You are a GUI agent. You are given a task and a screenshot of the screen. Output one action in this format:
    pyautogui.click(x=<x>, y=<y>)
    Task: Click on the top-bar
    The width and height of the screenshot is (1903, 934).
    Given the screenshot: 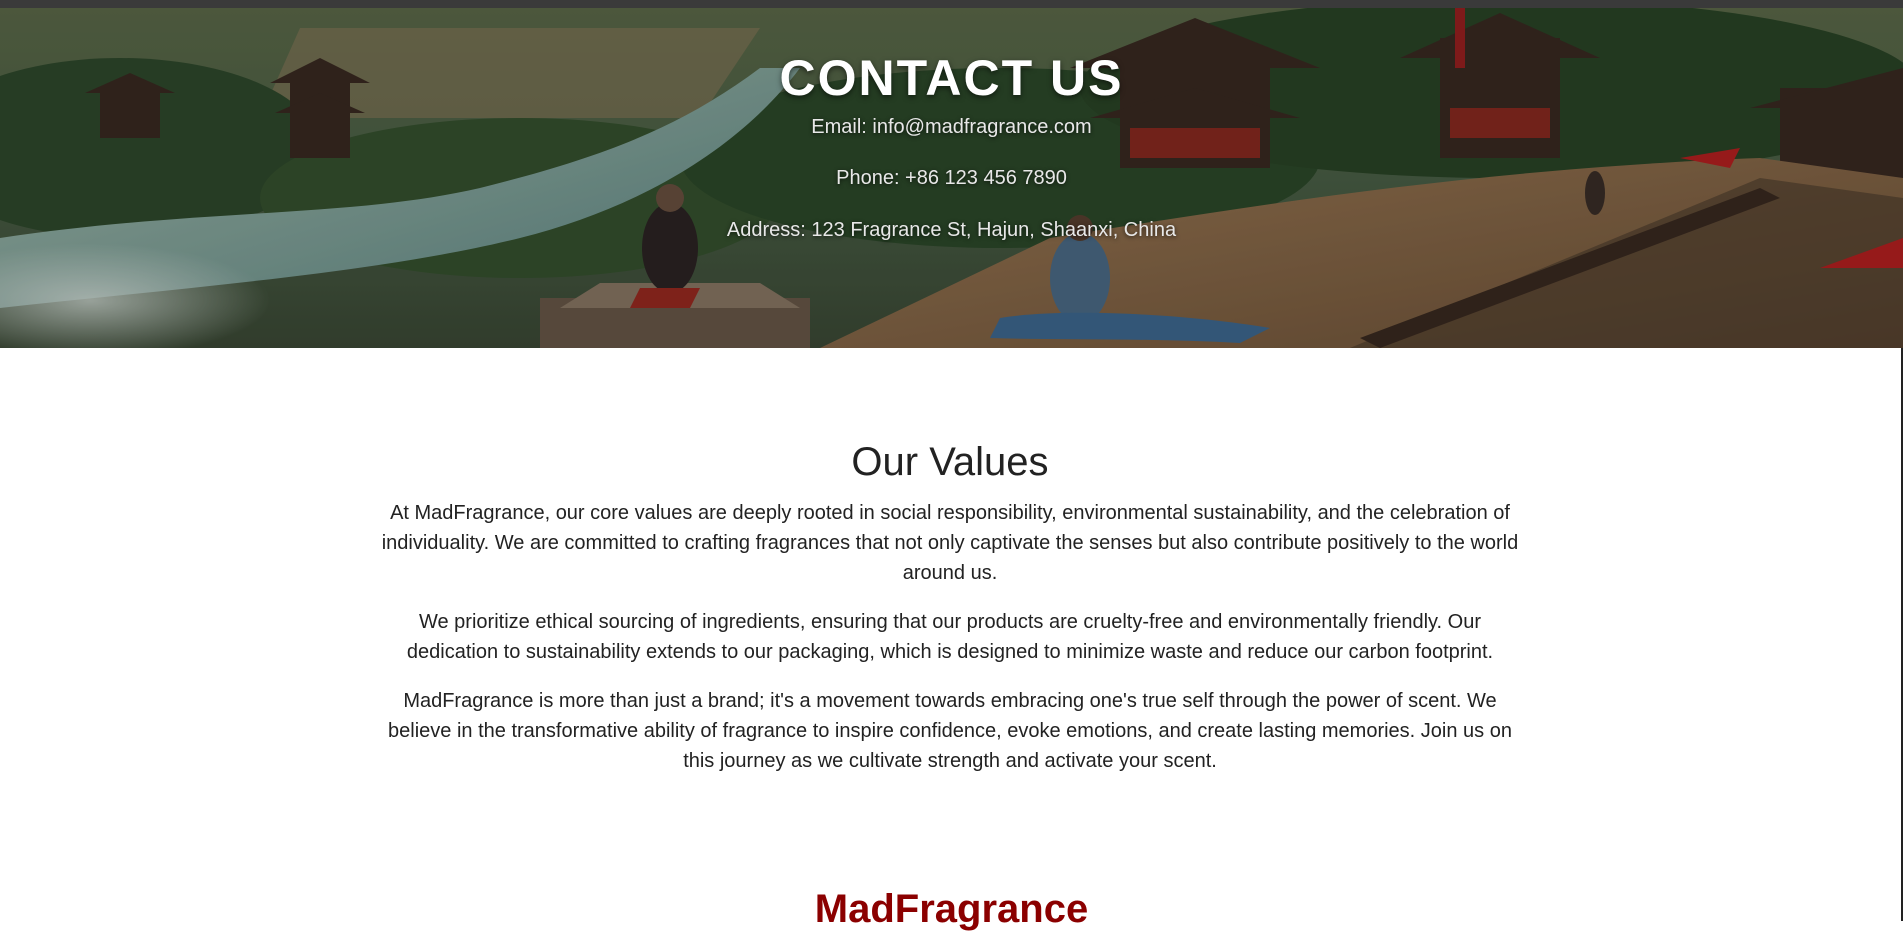 What is the action you would take?
    pyautogui.click(x=951, y=4)
    